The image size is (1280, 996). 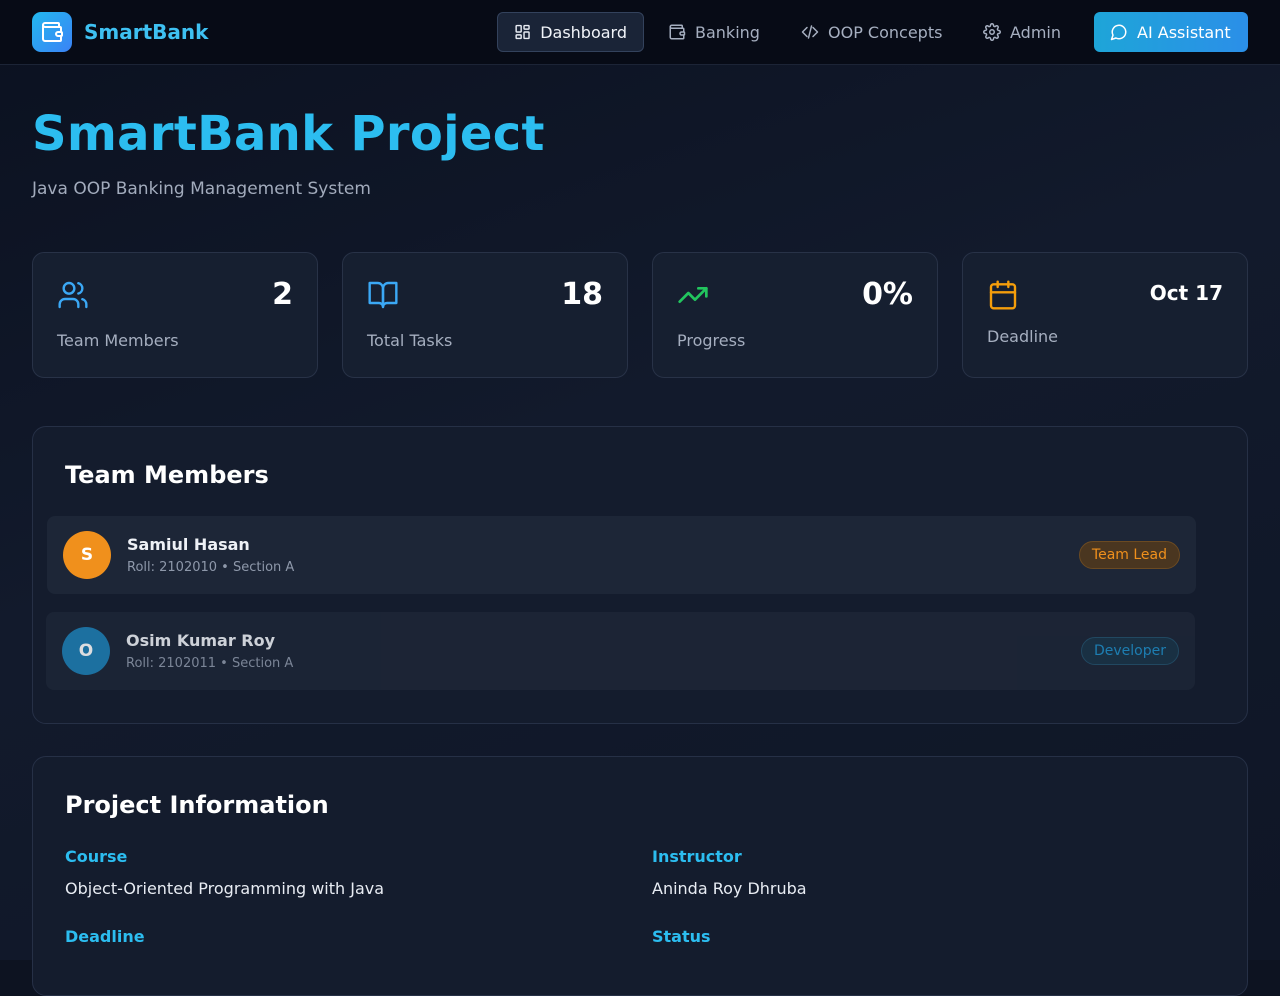 I want to click on stat-label: Progress, so click(x=711, y=340).